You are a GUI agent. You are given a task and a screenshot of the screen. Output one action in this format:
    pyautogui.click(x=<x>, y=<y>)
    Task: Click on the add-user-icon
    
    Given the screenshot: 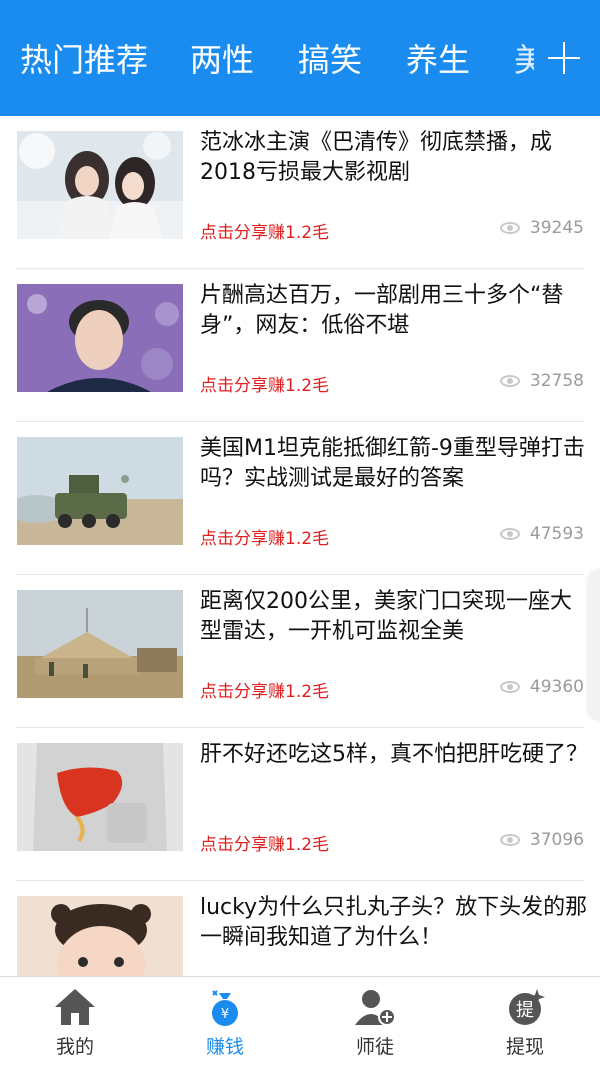 What is the action you would take?
    pyautogui.click(x=375, y=1008)
    